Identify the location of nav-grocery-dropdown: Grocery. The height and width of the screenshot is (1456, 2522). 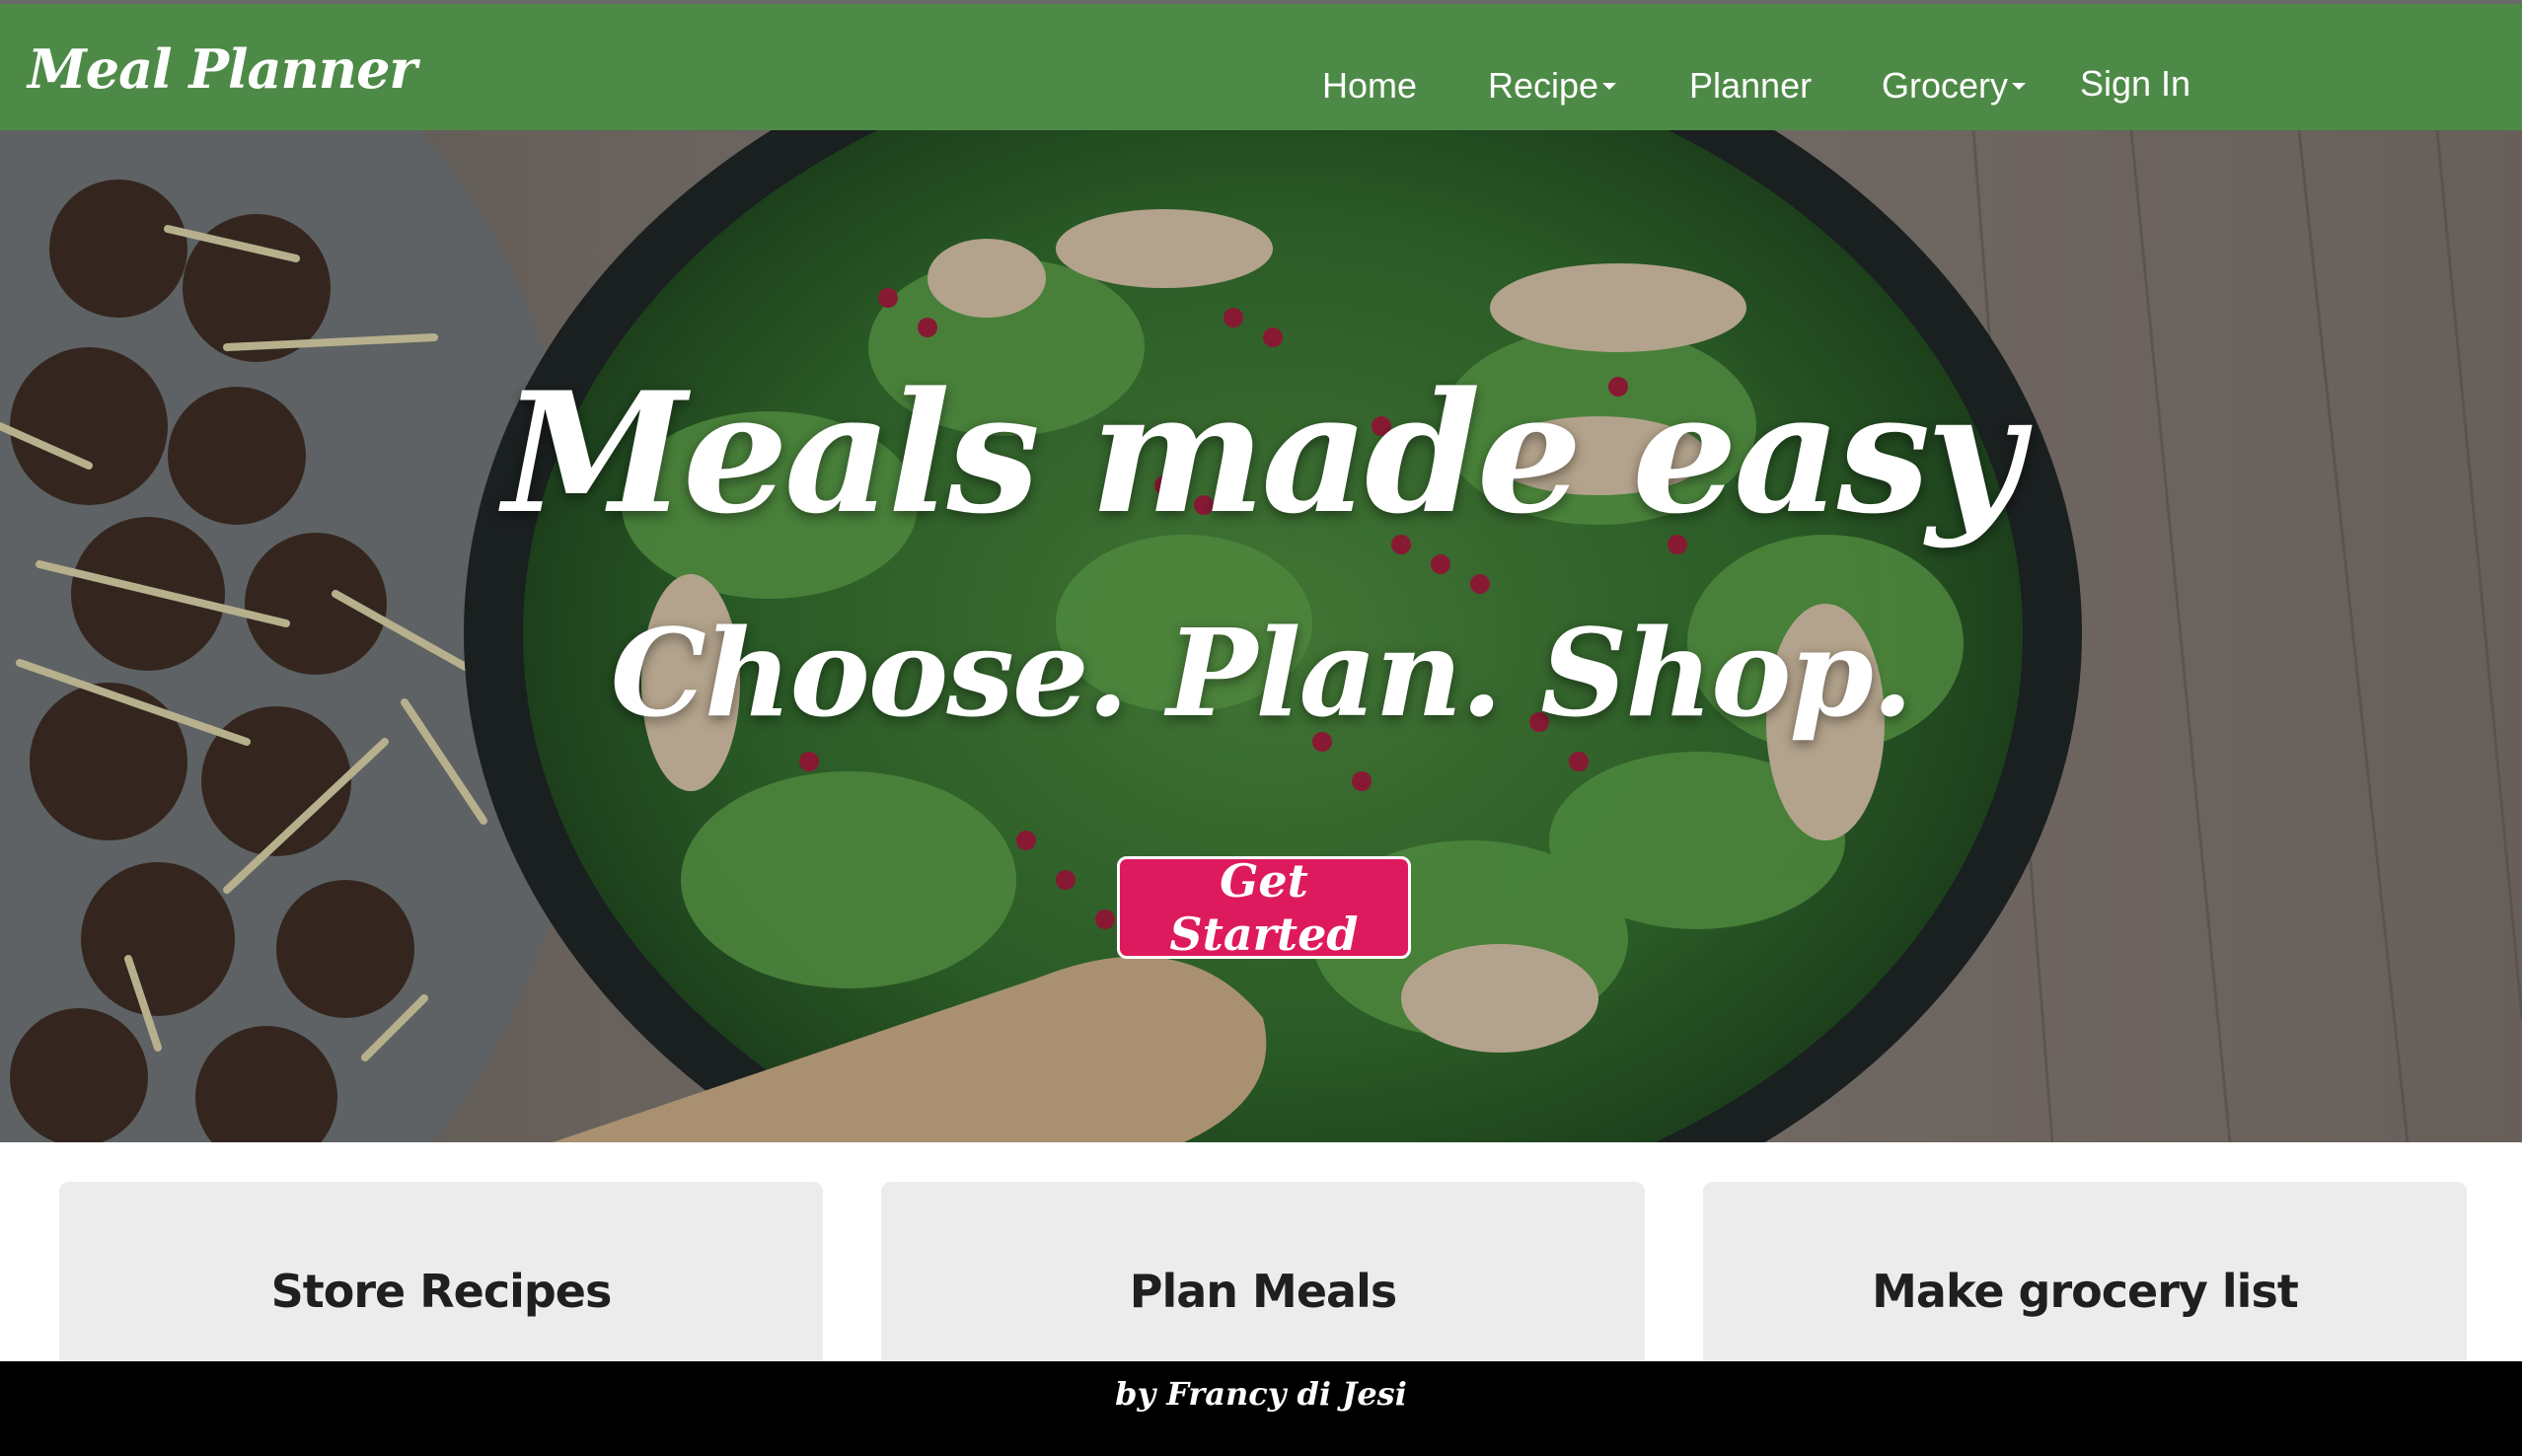
(1954, 86).